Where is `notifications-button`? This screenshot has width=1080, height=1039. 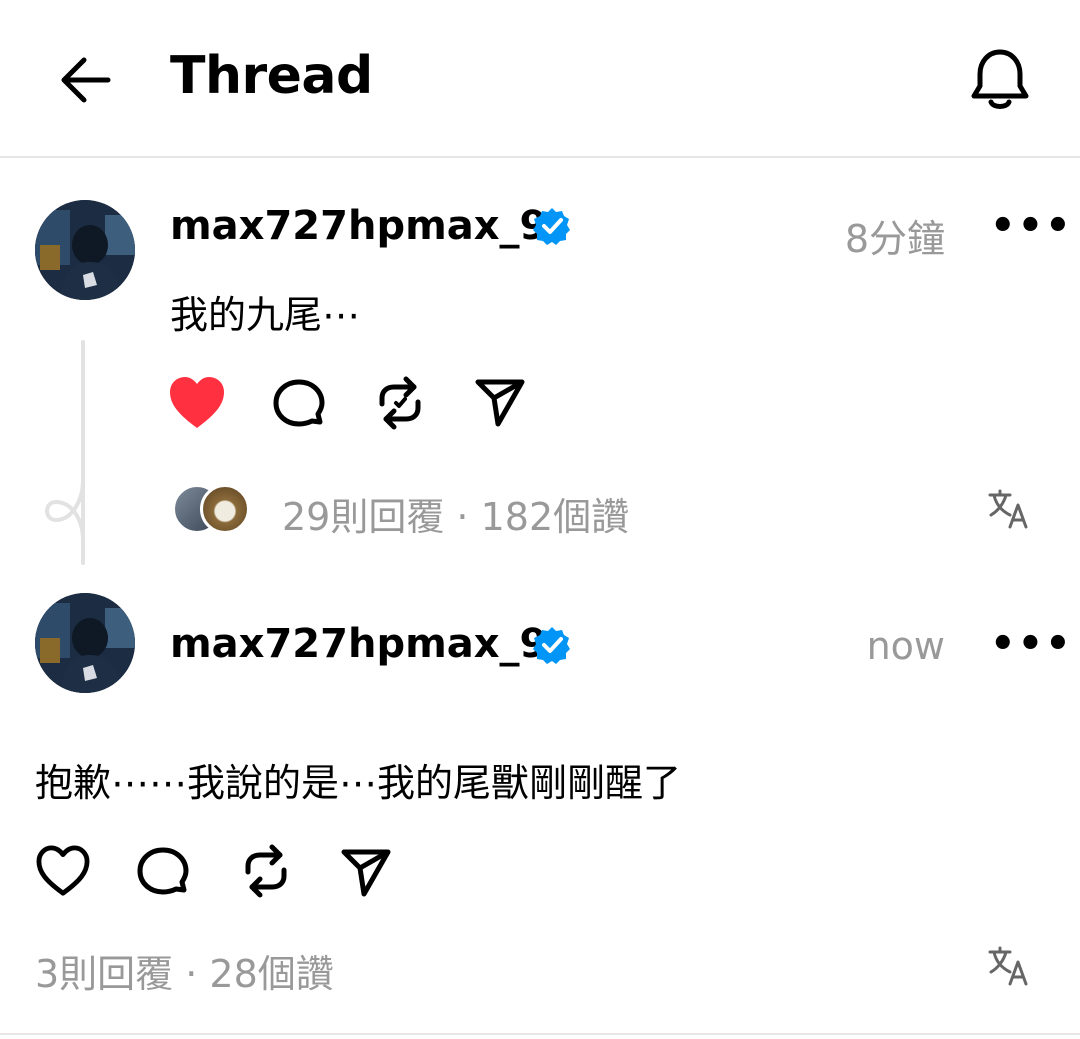
notifications-button is located at coordinates (1000, 80).